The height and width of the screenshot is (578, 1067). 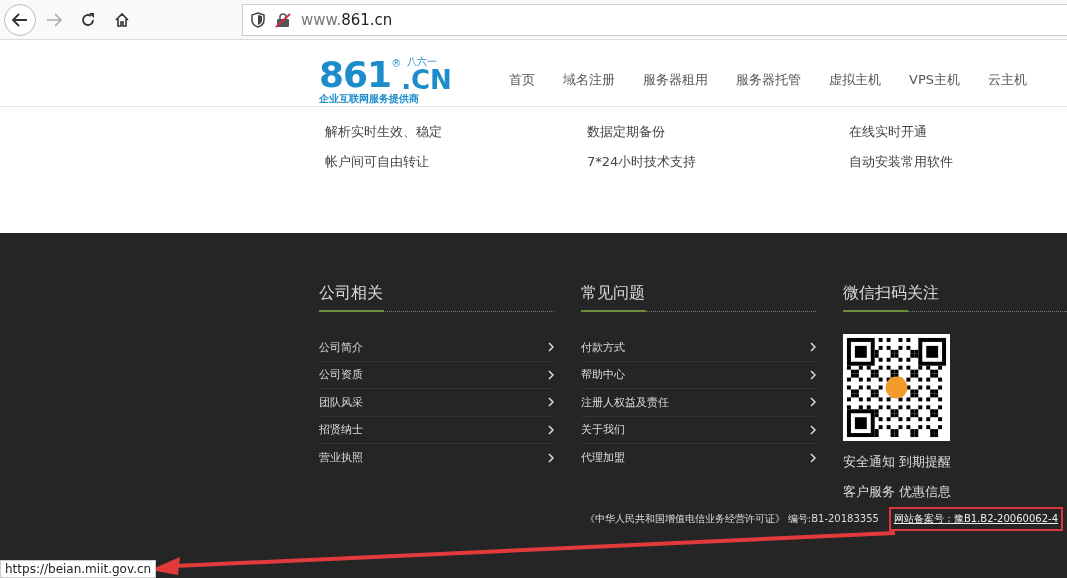 I want to click on footer-link: 营业执照, so click(x=436, y=458).